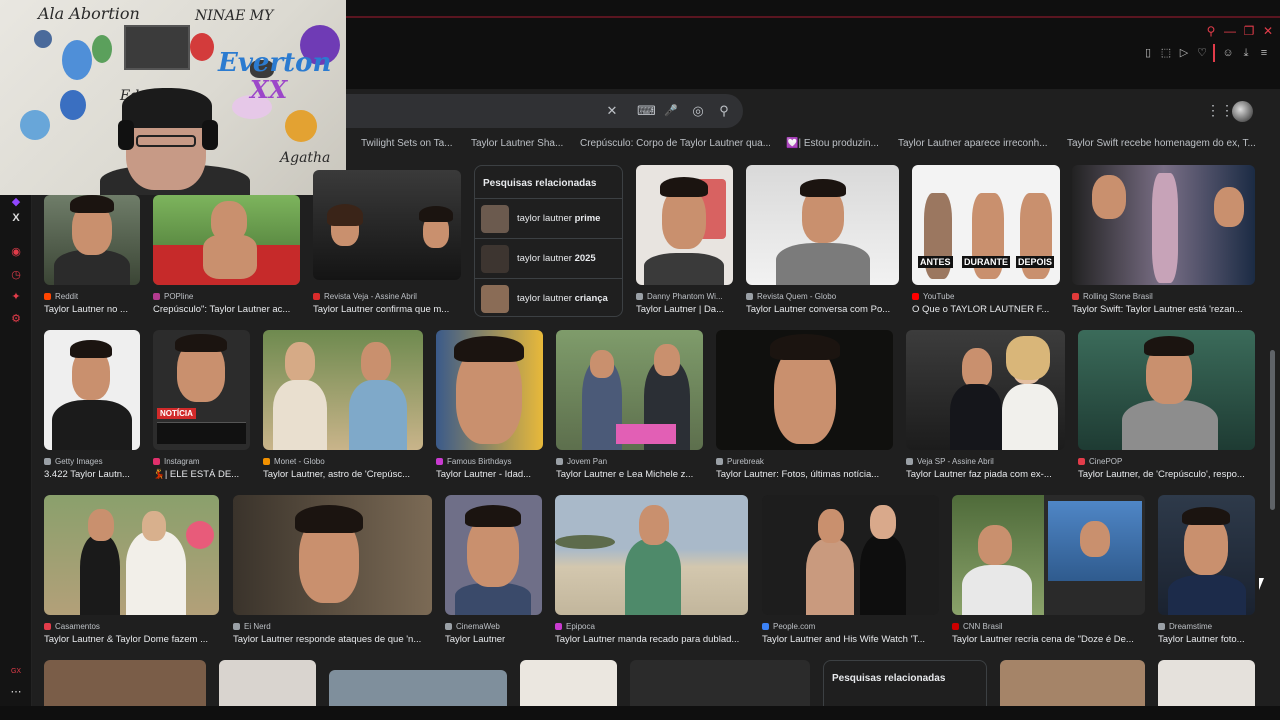  Describe the element at coordinates (986, 225) in the screenshot. I see `result-thumbnail: ANTES DURANTE DEPOIS` at that location.